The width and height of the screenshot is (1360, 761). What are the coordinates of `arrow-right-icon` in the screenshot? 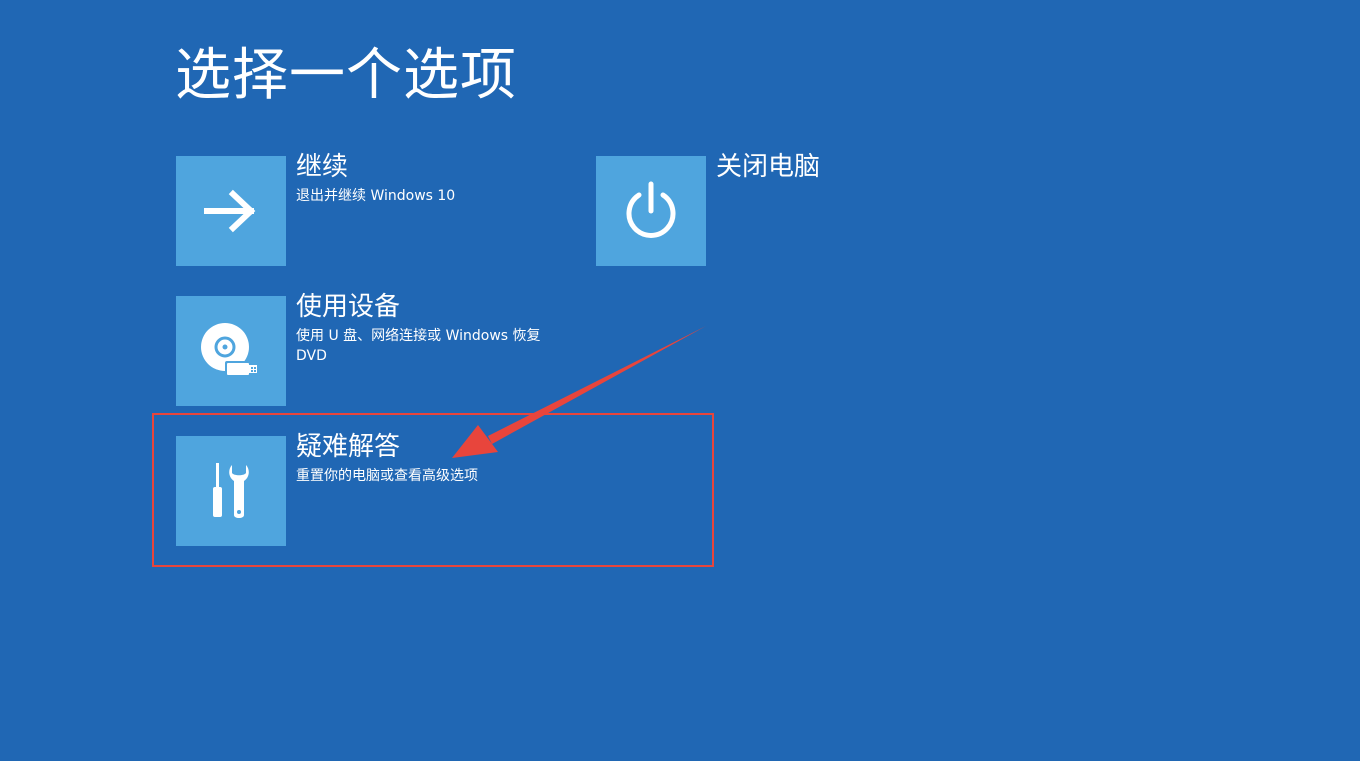 It's located at (230, 211).